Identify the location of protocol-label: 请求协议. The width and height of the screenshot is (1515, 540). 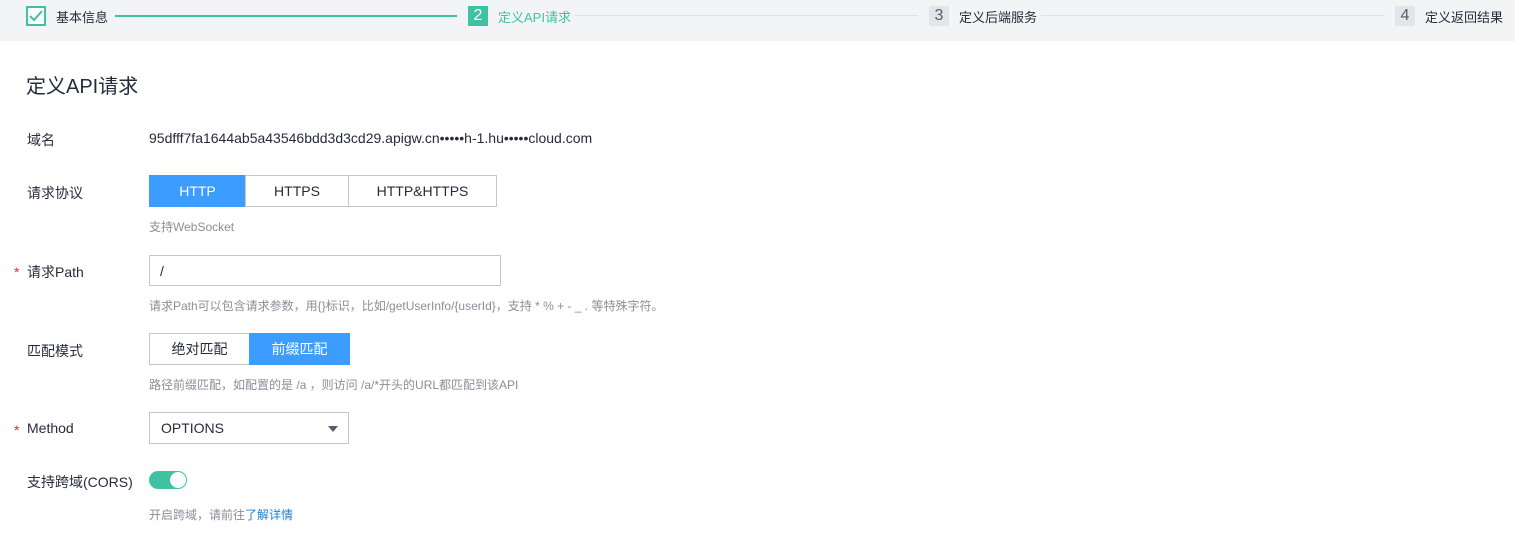
(55, 193).